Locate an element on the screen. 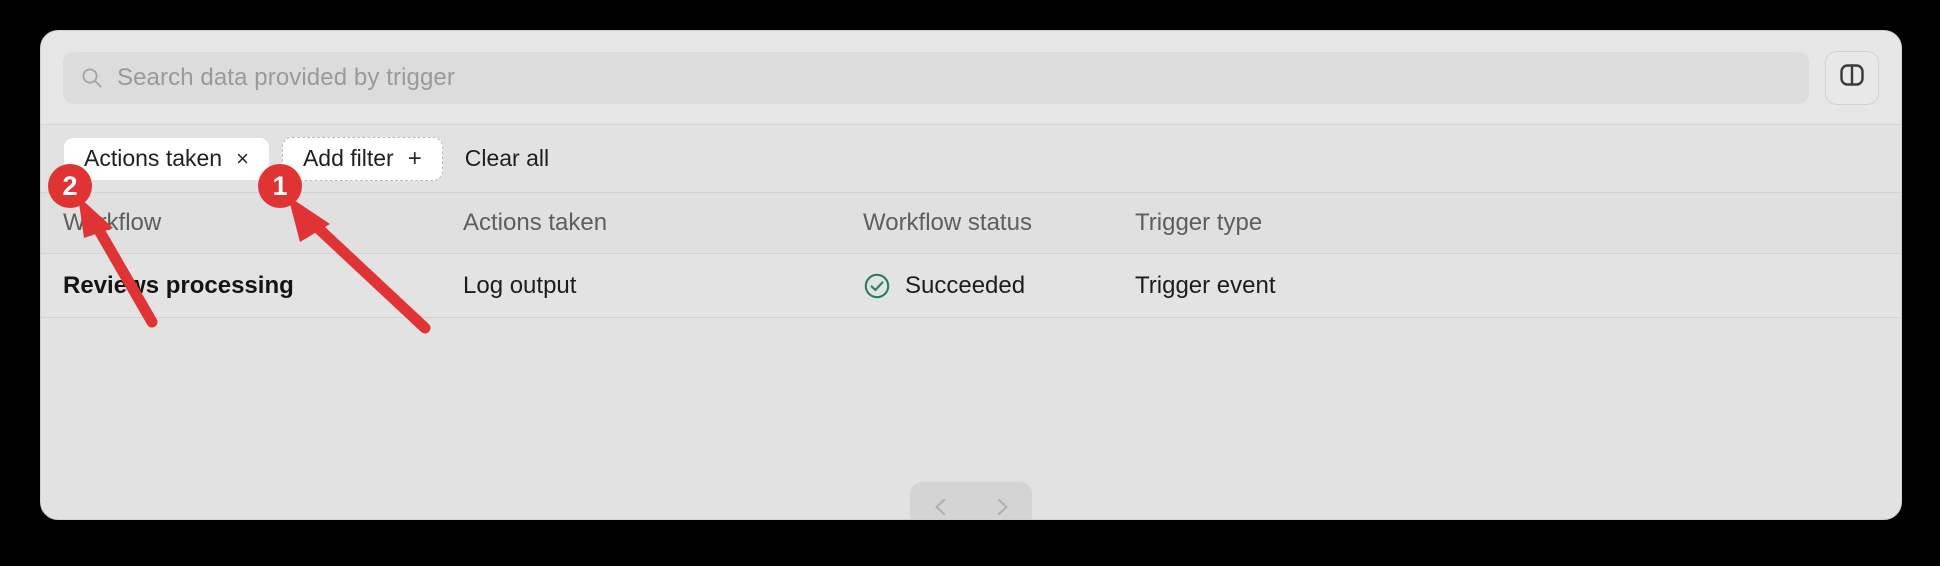 This screenshot has width=1940, height=566. status-badge: Succeeded is located at coordinates (965, 285).